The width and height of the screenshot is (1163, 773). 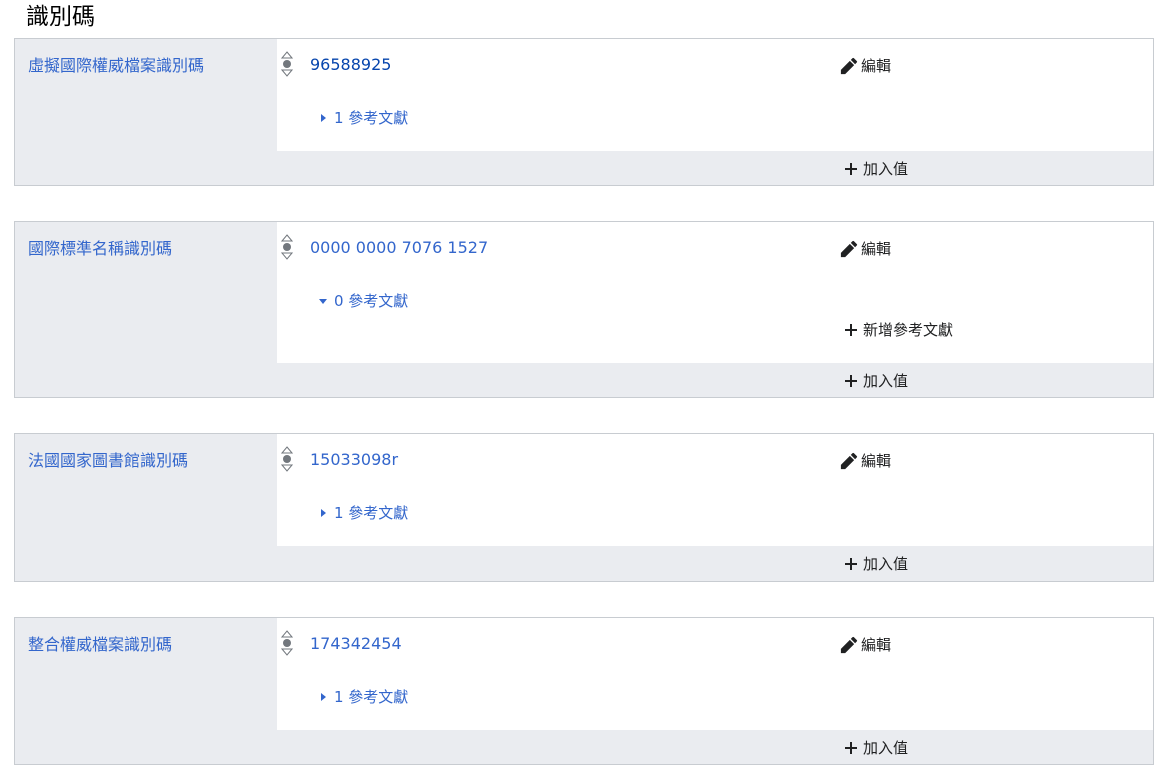 I want to click on property-cell: 法國國家圖書館識別碼, so click(x=146, y=507).